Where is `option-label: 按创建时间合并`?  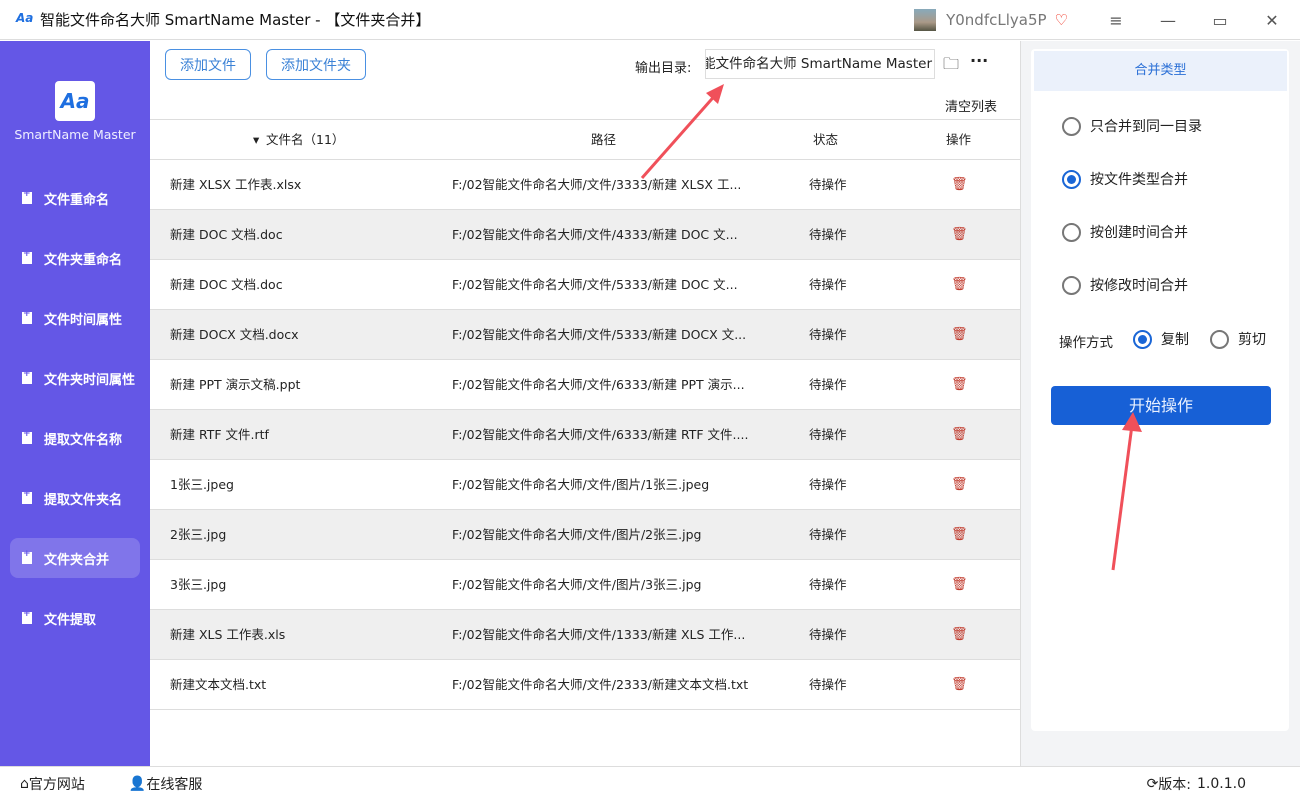 option-label: 按创建时间合并 is located at coordinates (1139, 233).